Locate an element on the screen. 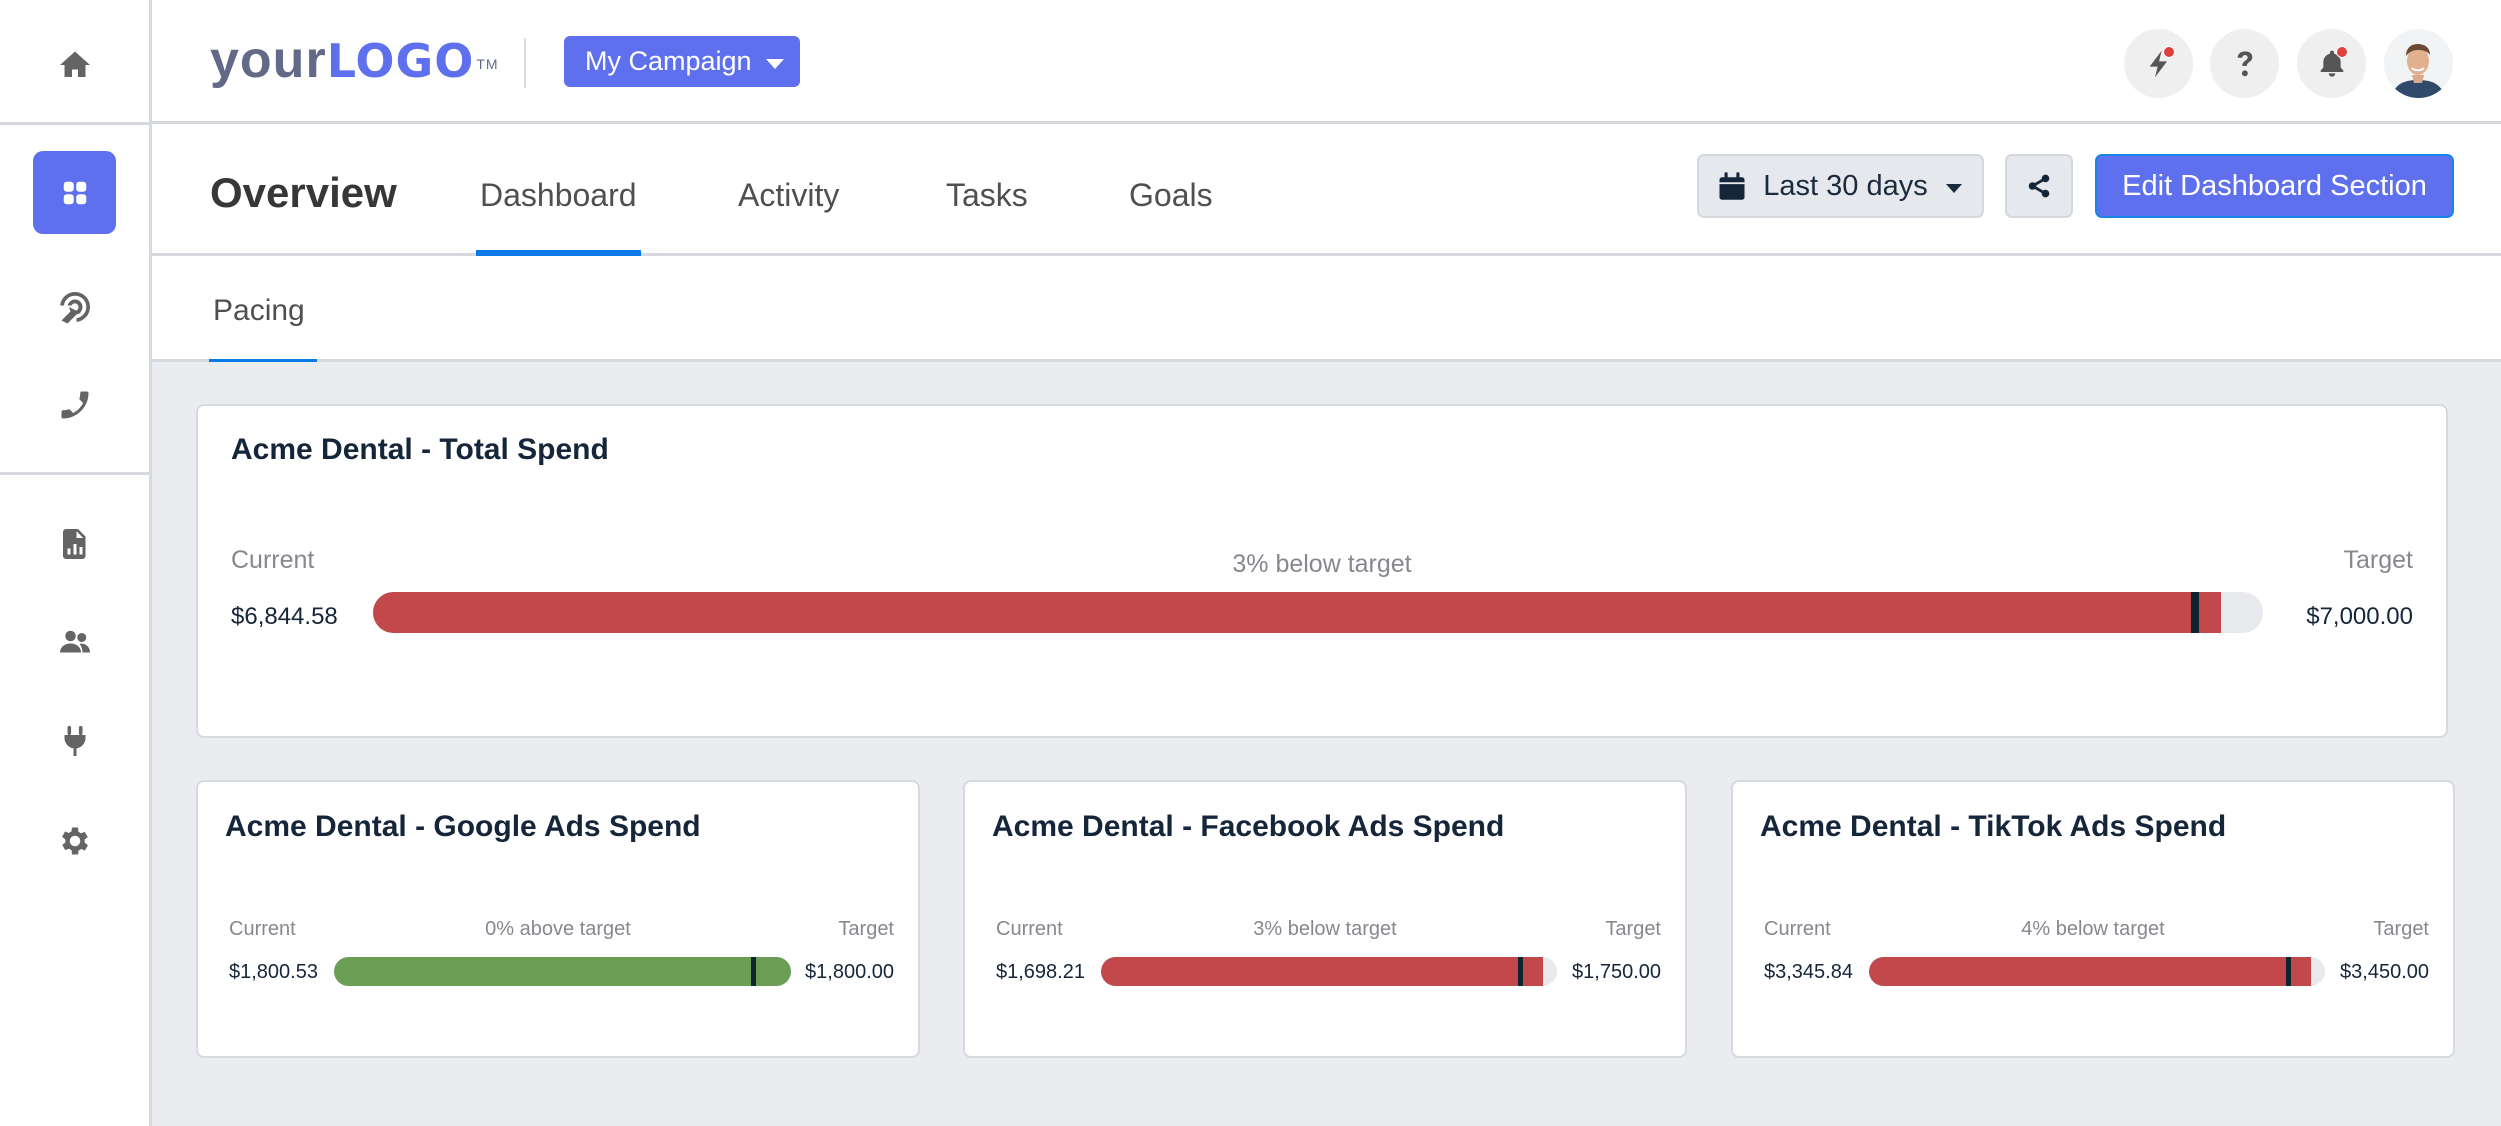 This screenshot has height=1126, width=2501. sidebar-item-settings is located at coordinates (74, 840).